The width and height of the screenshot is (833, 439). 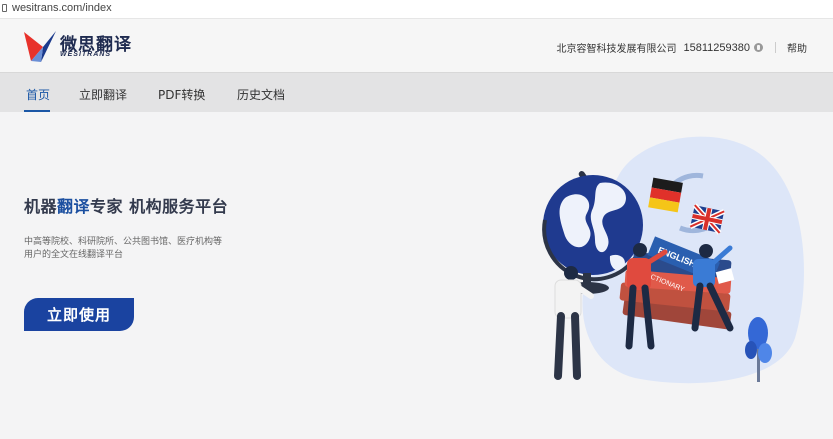 What do you see at coordinates (4, 8) in the screenshot?
I see `lock-icon` at bounding box center [4, 8].